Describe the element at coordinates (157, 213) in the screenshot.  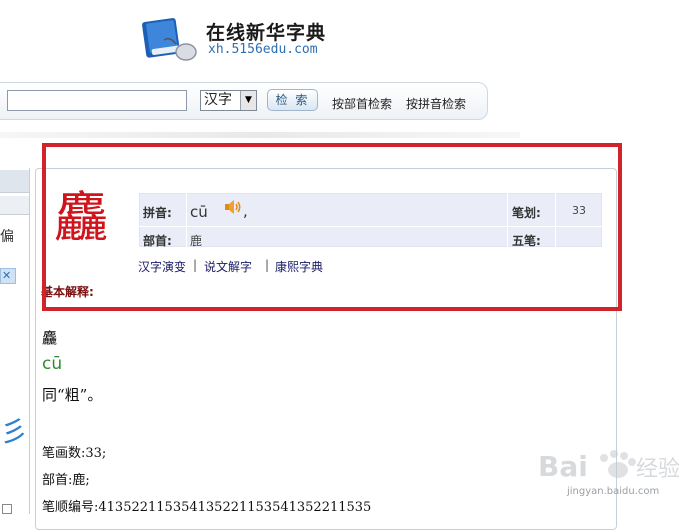
I see `pinyin-label: 拼音:` at that location.